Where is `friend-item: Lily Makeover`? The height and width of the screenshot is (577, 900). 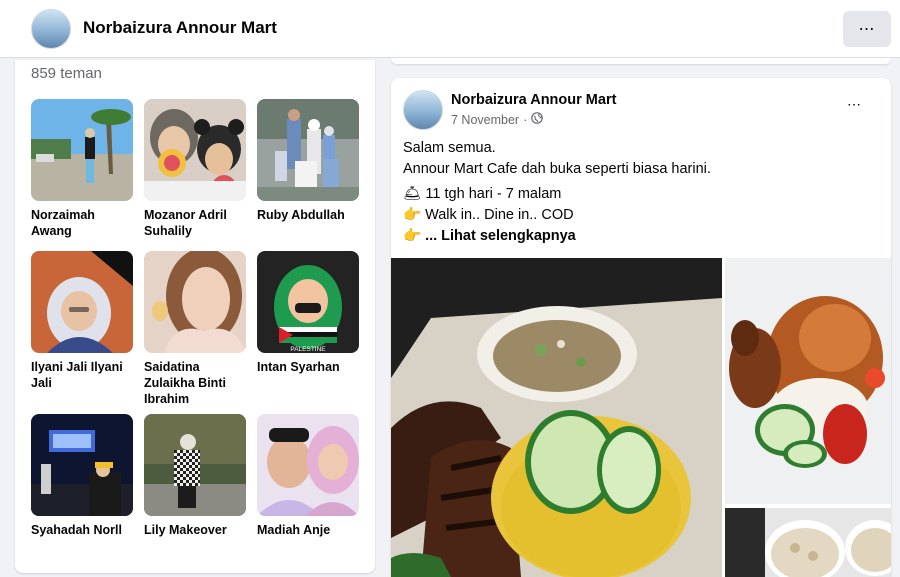 friend-item: Lily Makeover is located at coordinates (195, 476).